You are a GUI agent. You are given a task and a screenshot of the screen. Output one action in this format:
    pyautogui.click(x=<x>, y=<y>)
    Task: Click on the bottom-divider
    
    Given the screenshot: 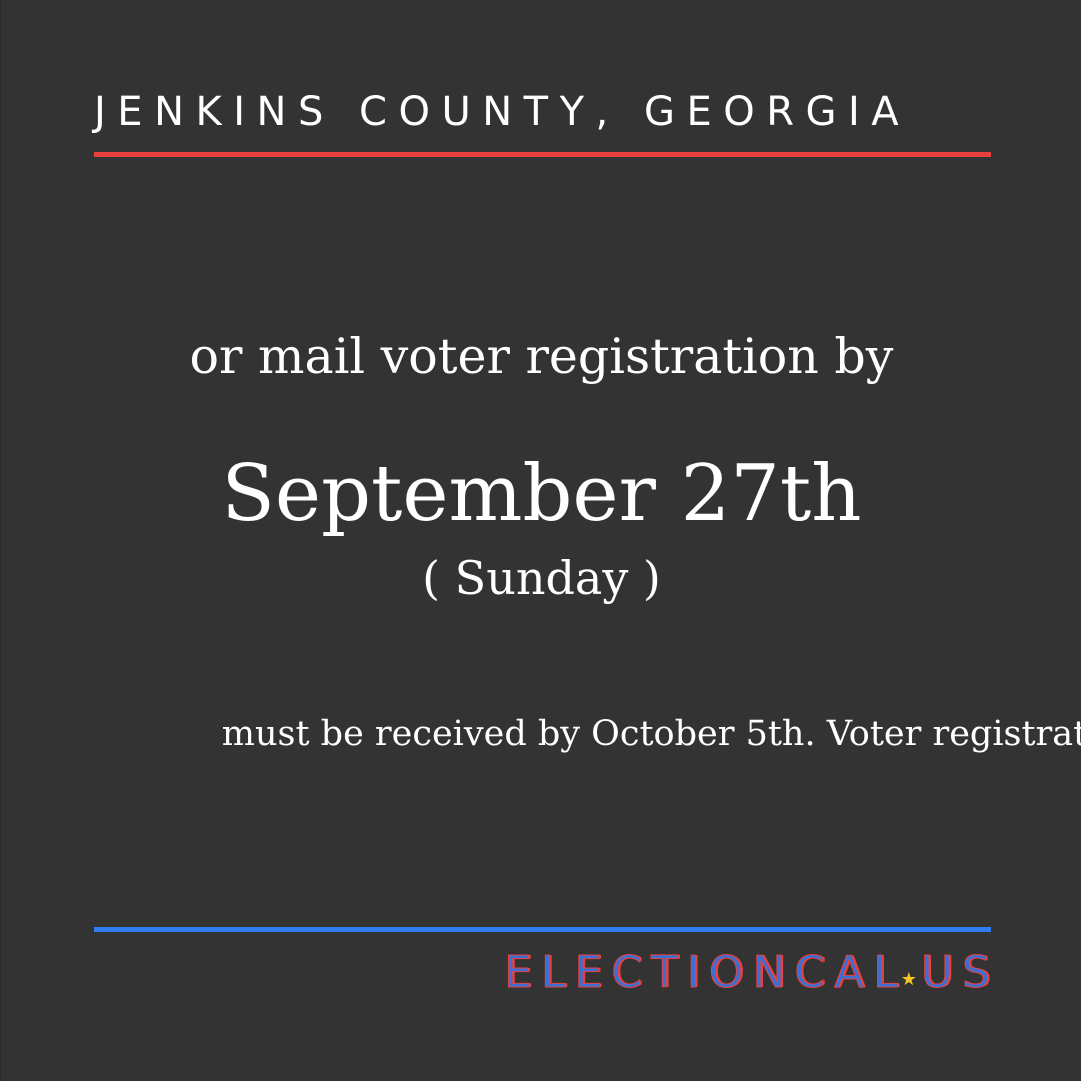 What is the action you would take?
    pyautogui.click(x=542, y=929)
    